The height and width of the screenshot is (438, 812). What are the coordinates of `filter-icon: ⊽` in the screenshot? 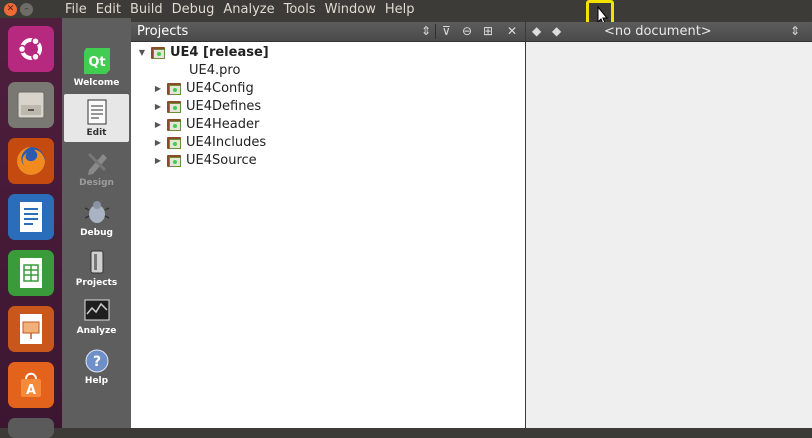 It's located at (446, 31).